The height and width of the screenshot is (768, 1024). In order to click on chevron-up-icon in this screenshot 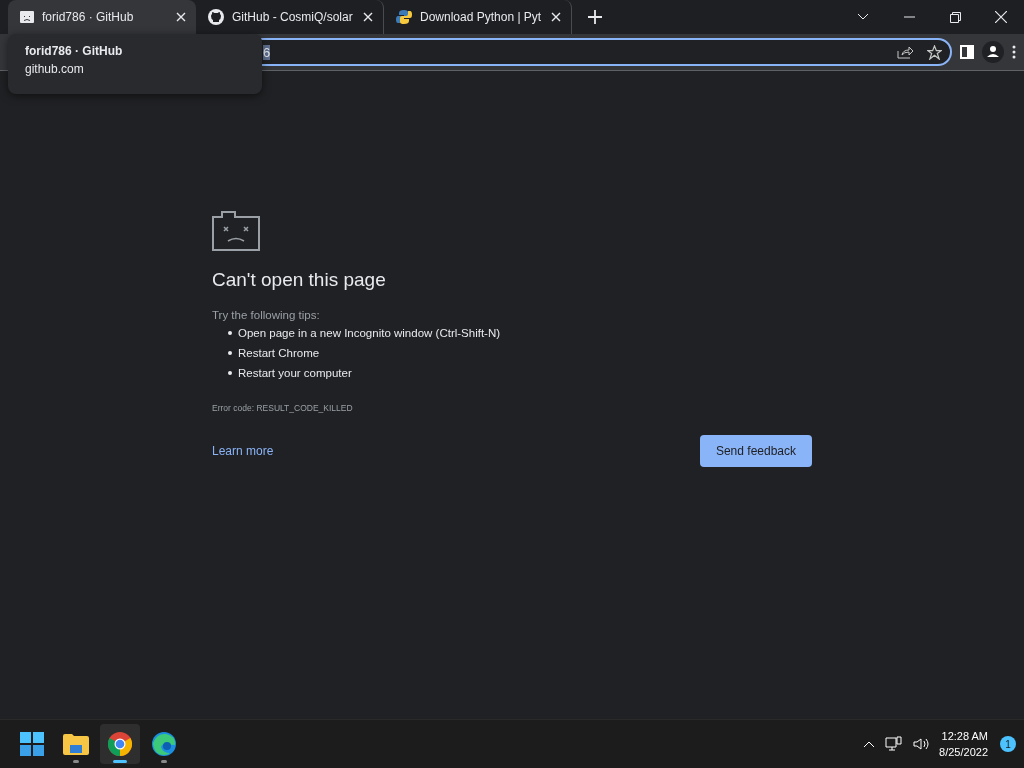, I will do `click(869, 744)`.